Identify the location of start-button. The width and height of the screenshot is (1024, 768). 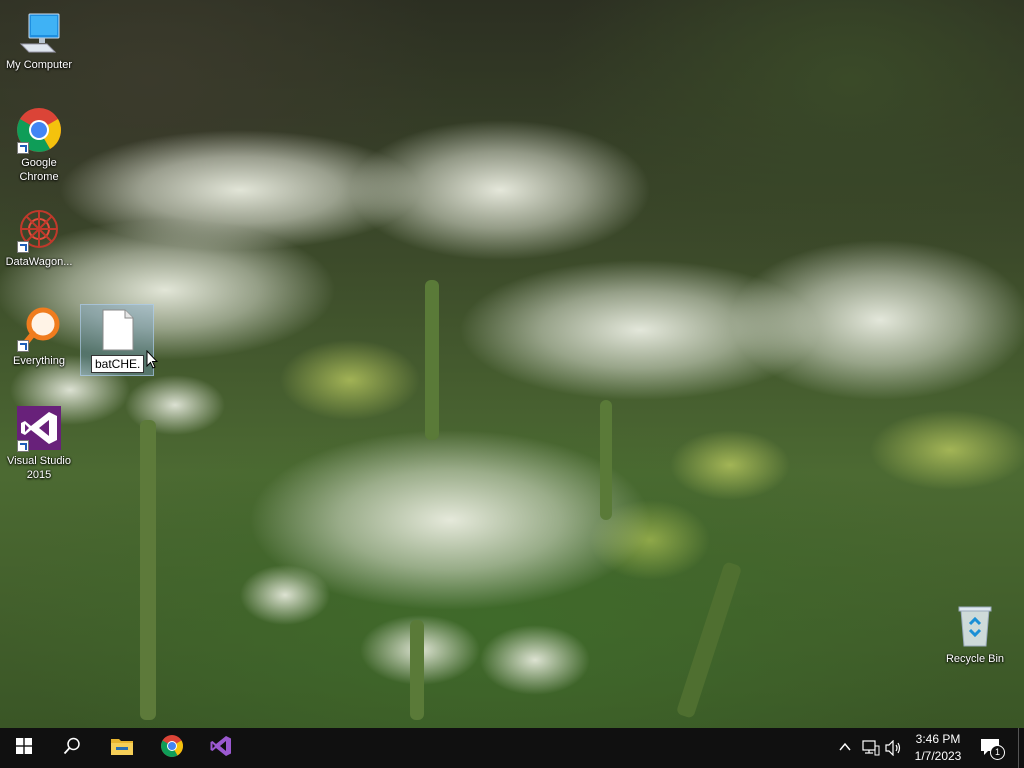
(24, 748).